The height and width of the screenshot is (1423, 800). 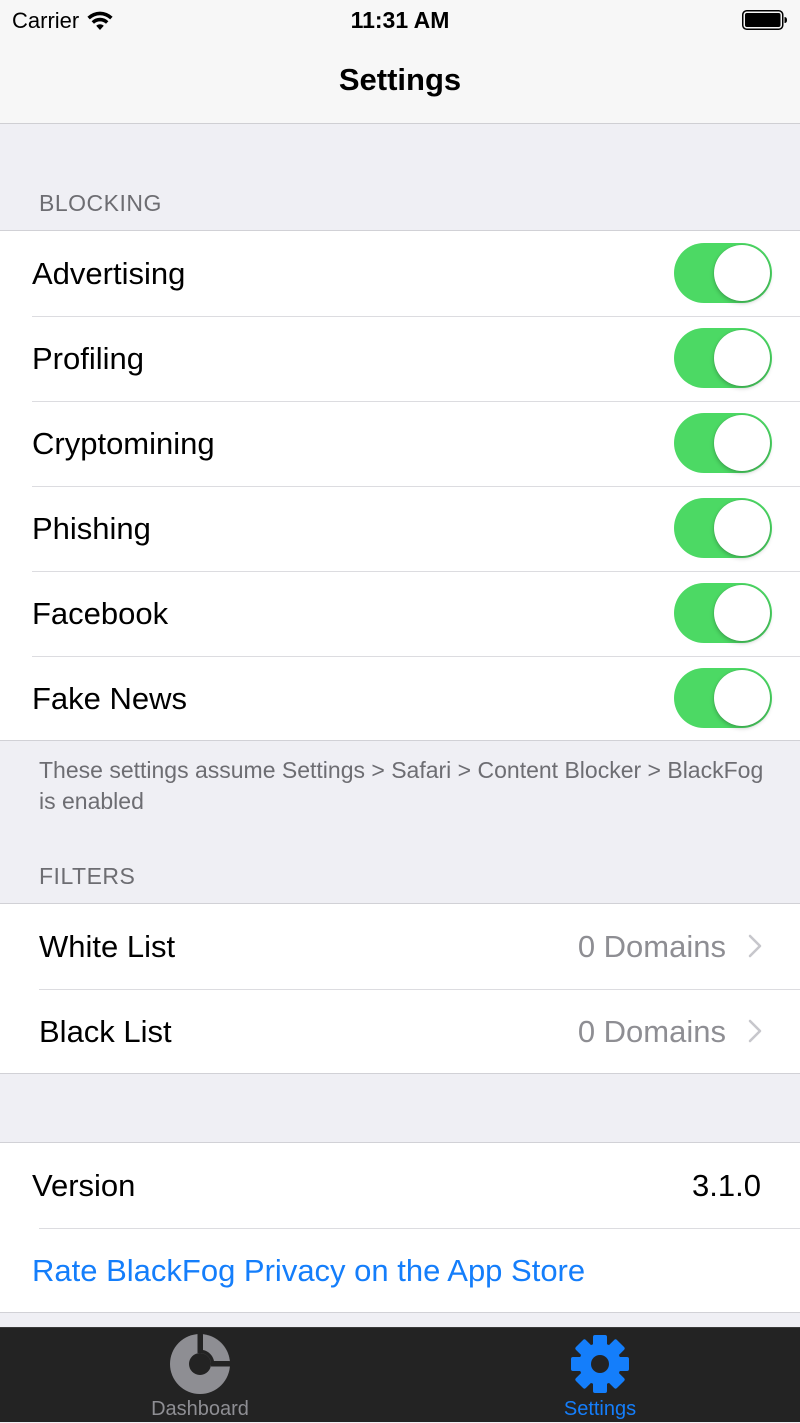 What do you see at coordinates (88, 358) in the screenshot?
I see `profiling-label: Profiling` at bounding box center [88, 358].